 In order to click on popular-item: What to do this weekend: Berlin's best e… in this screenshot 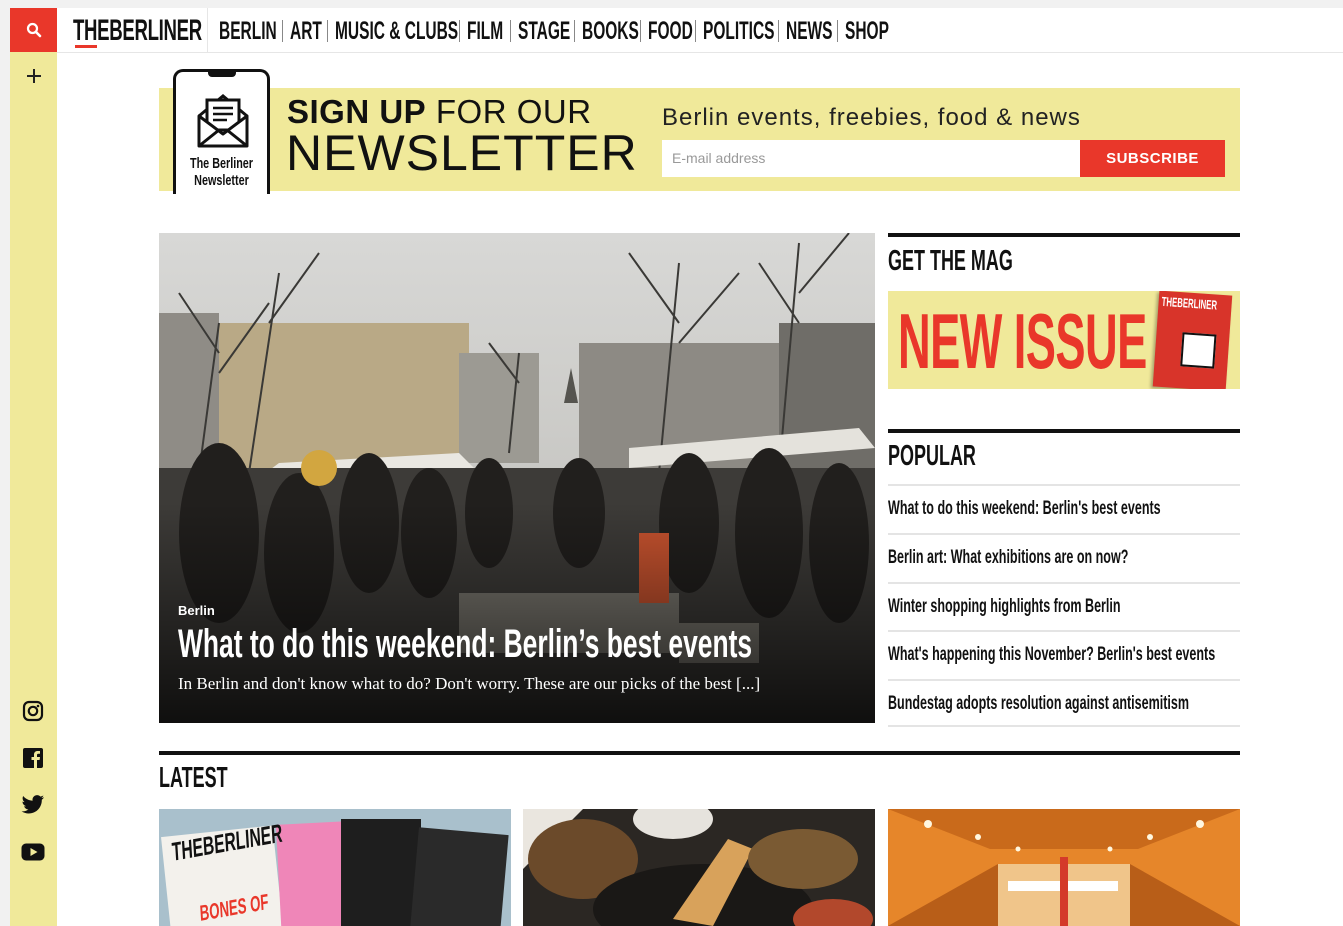, I will do `click(1064, 508)`.